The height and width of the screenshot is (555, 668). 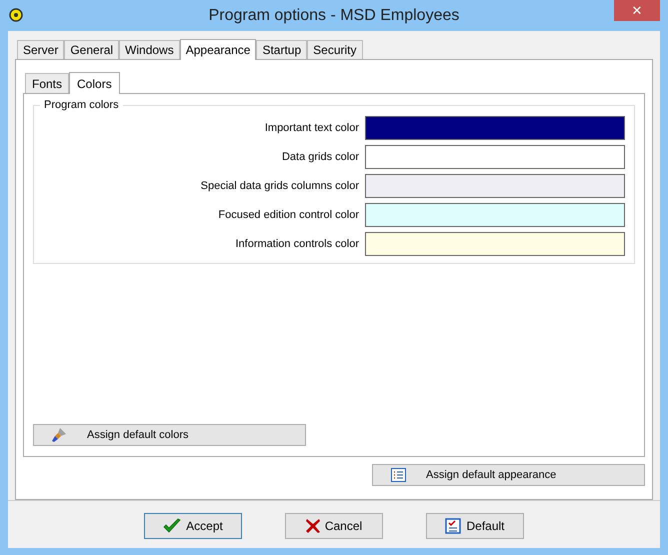 What do you see at coordinates (475, 526) in the screenshot?
I see `default-button: Default` at bounding box center [475, 526].